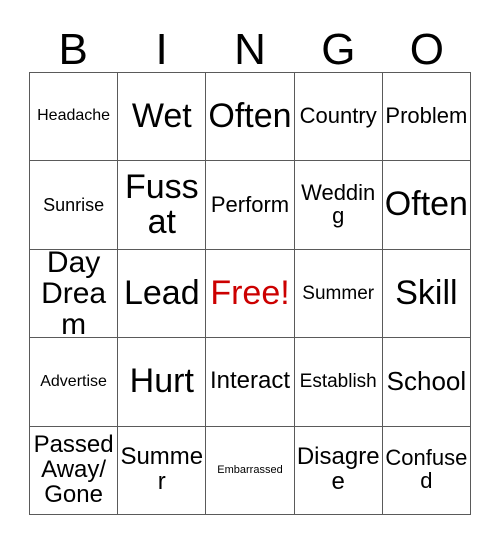 Image resolution: width=500 pixels, height=544 pixels. I want to click on bingo-cell-b4: Advertise, so click(74, 382).